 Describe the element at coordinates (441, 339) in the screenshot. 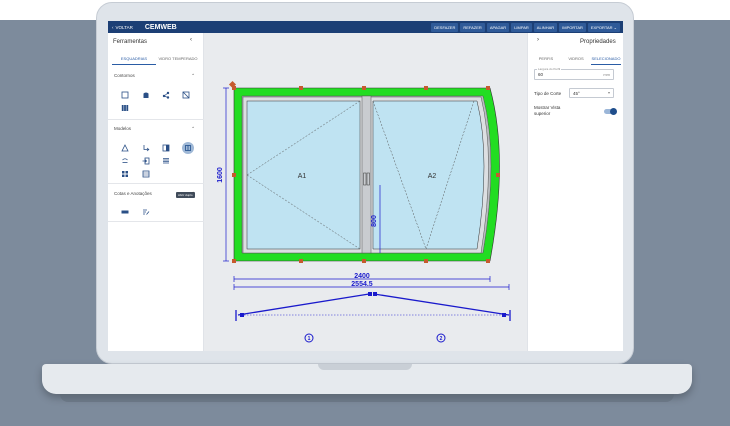

I see `marker-2-label: 2` at that location.